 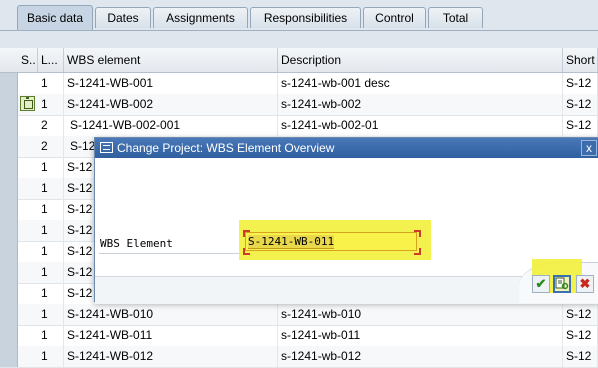 I want to click on cancel-icon: ✖, so click(x=585, y=283).